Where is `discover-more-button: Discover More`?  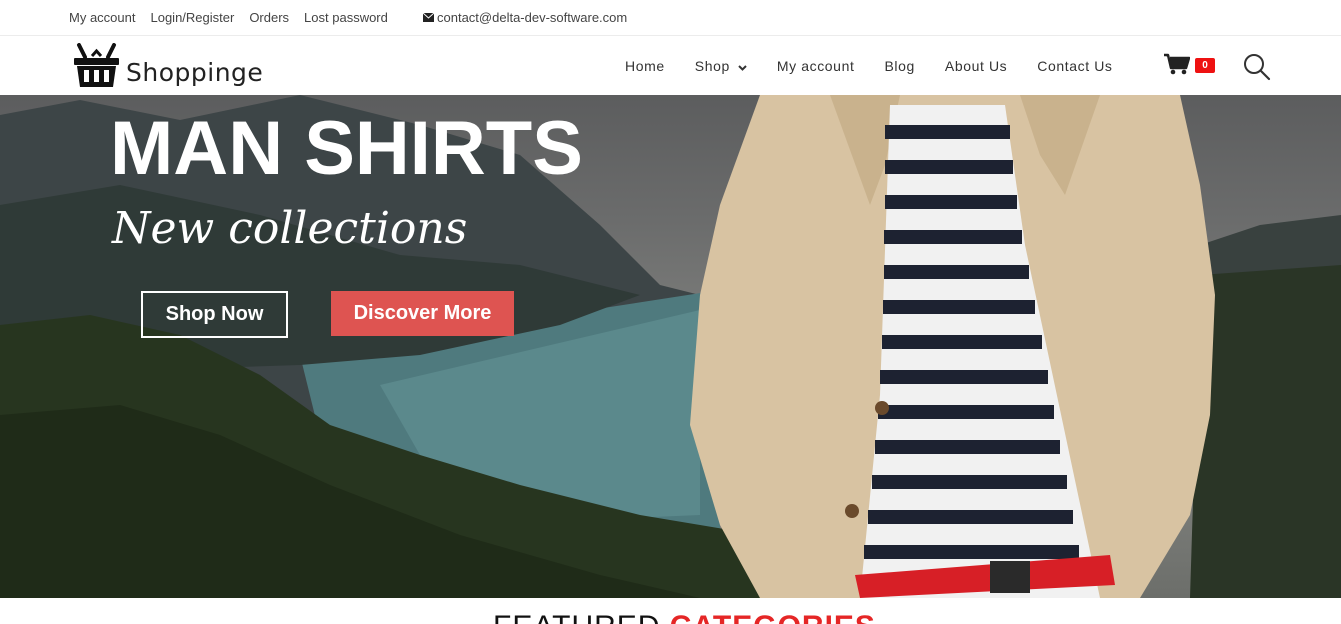 discover-more-button: Discover More is located at coordinates (422, 313).